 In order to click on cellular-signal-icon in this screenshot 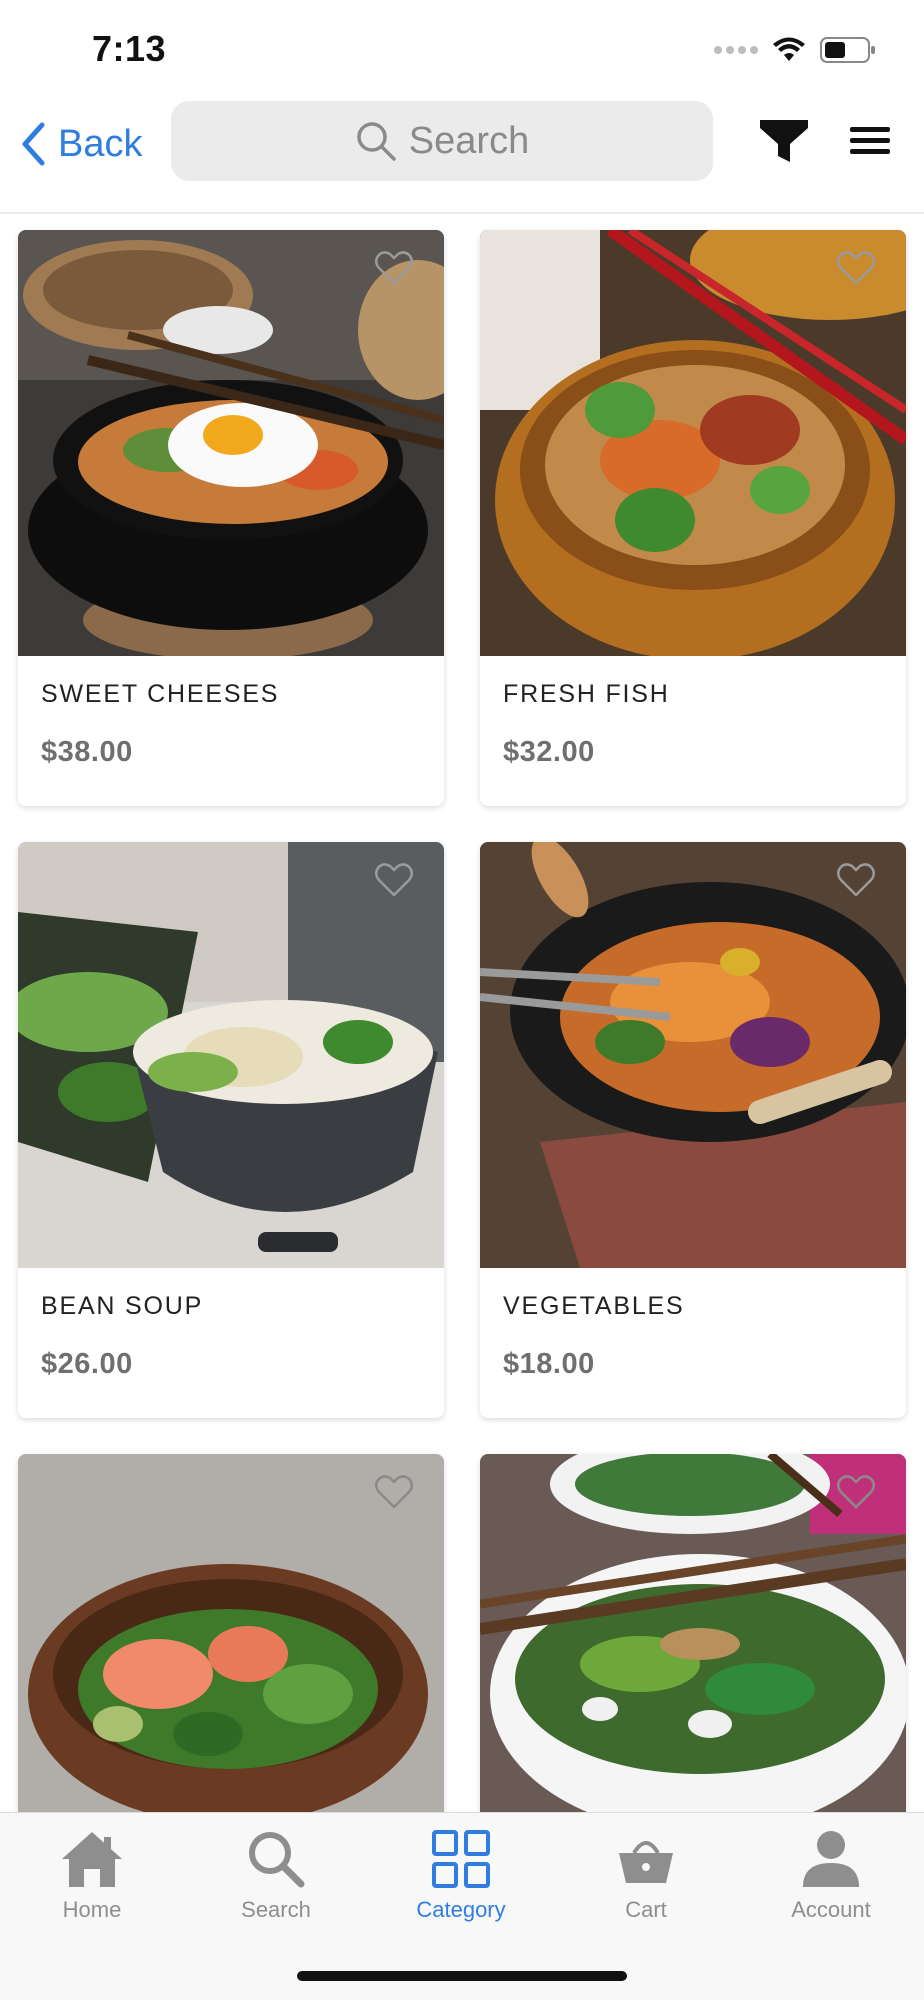, I will do `click(736, 50)`.